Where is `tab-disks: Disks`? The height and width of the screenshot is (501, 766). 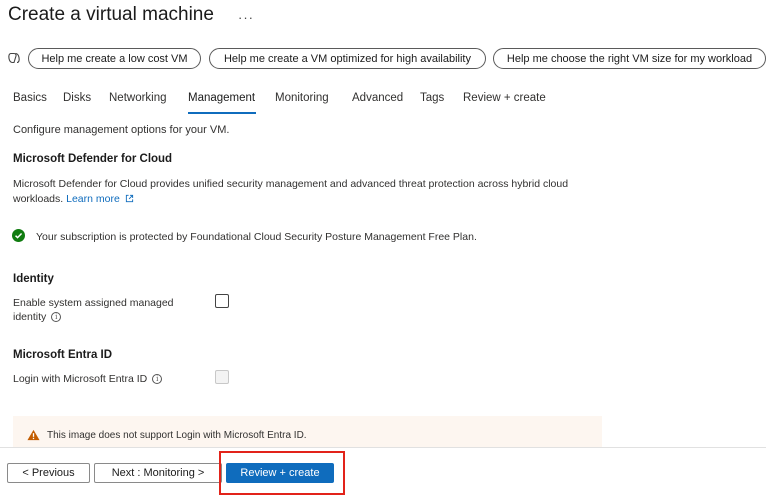 tab-disks: Disks is located at coordinates (77, 103).